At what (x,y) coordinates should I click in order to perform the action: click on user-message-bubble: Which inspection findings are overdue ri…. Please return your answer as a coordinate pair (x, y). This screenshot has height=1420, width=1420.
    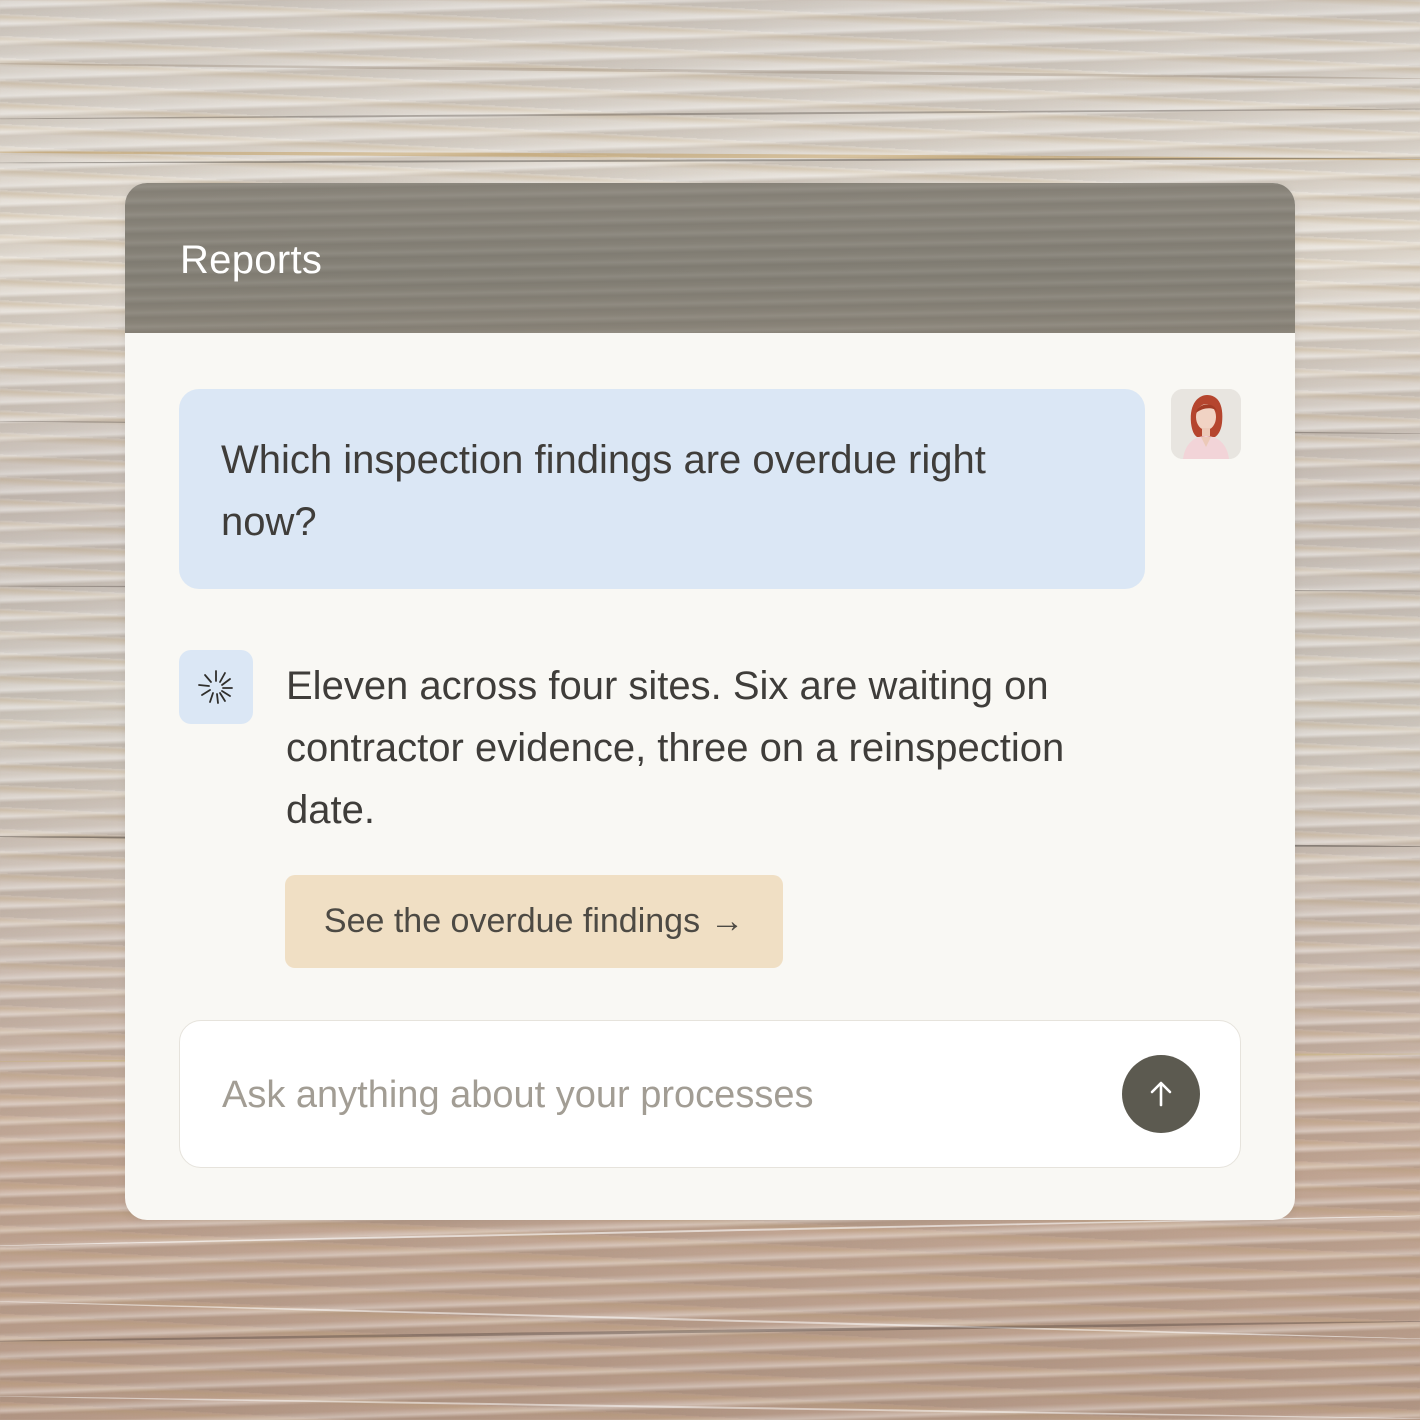
    Looking at the image, I should click on (662, 489).